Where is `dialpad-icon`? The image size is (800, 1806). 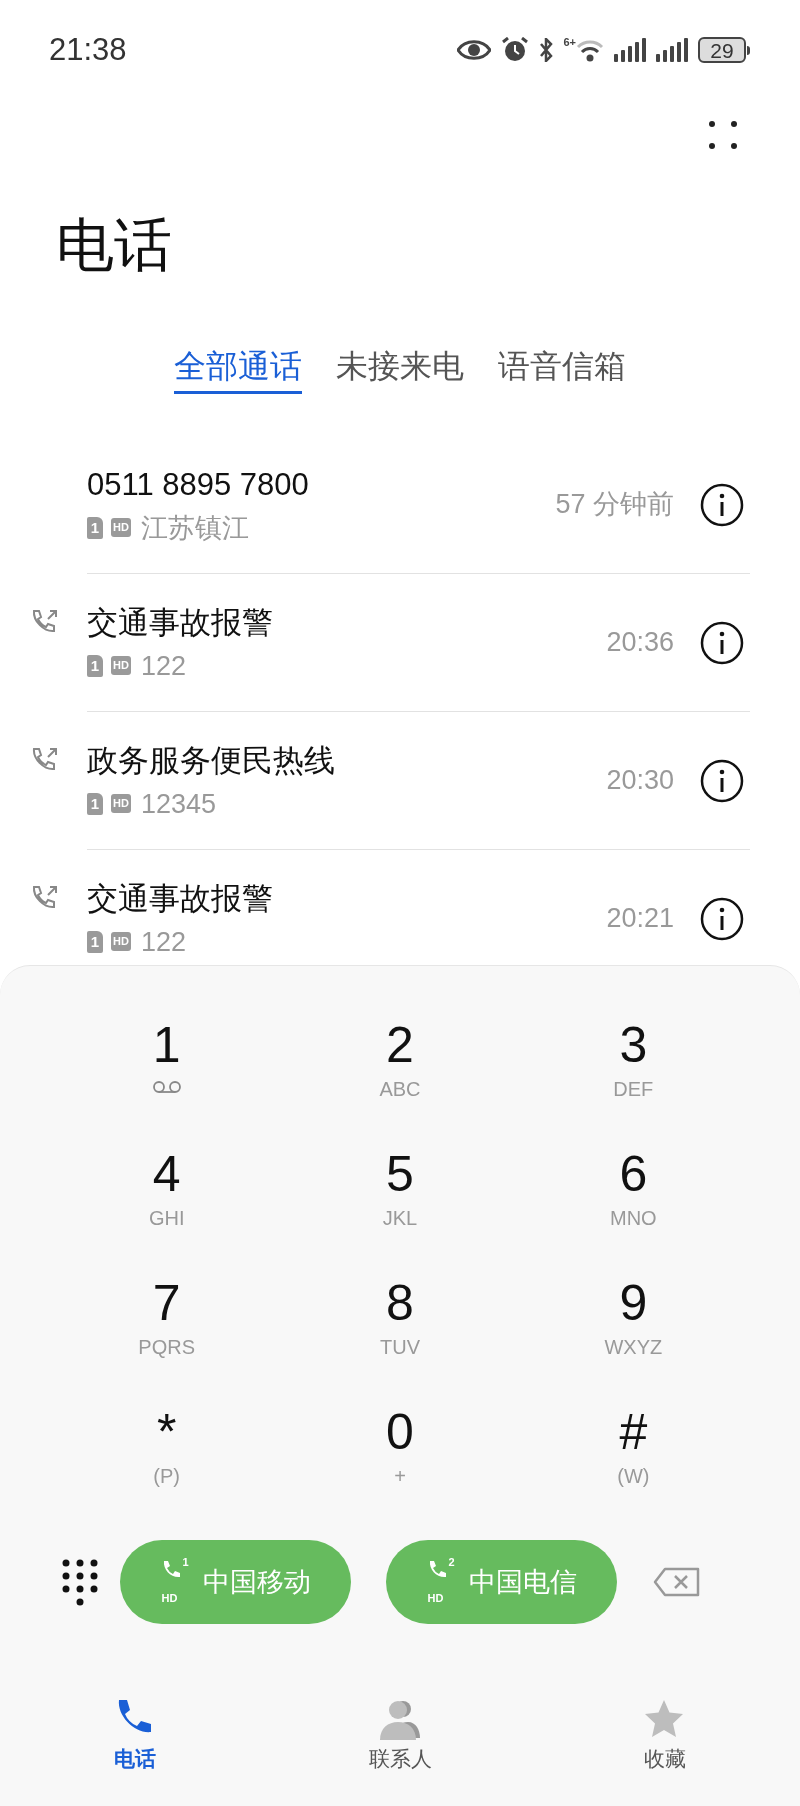
dialpad-icon is located at coordinates (80, 1582).